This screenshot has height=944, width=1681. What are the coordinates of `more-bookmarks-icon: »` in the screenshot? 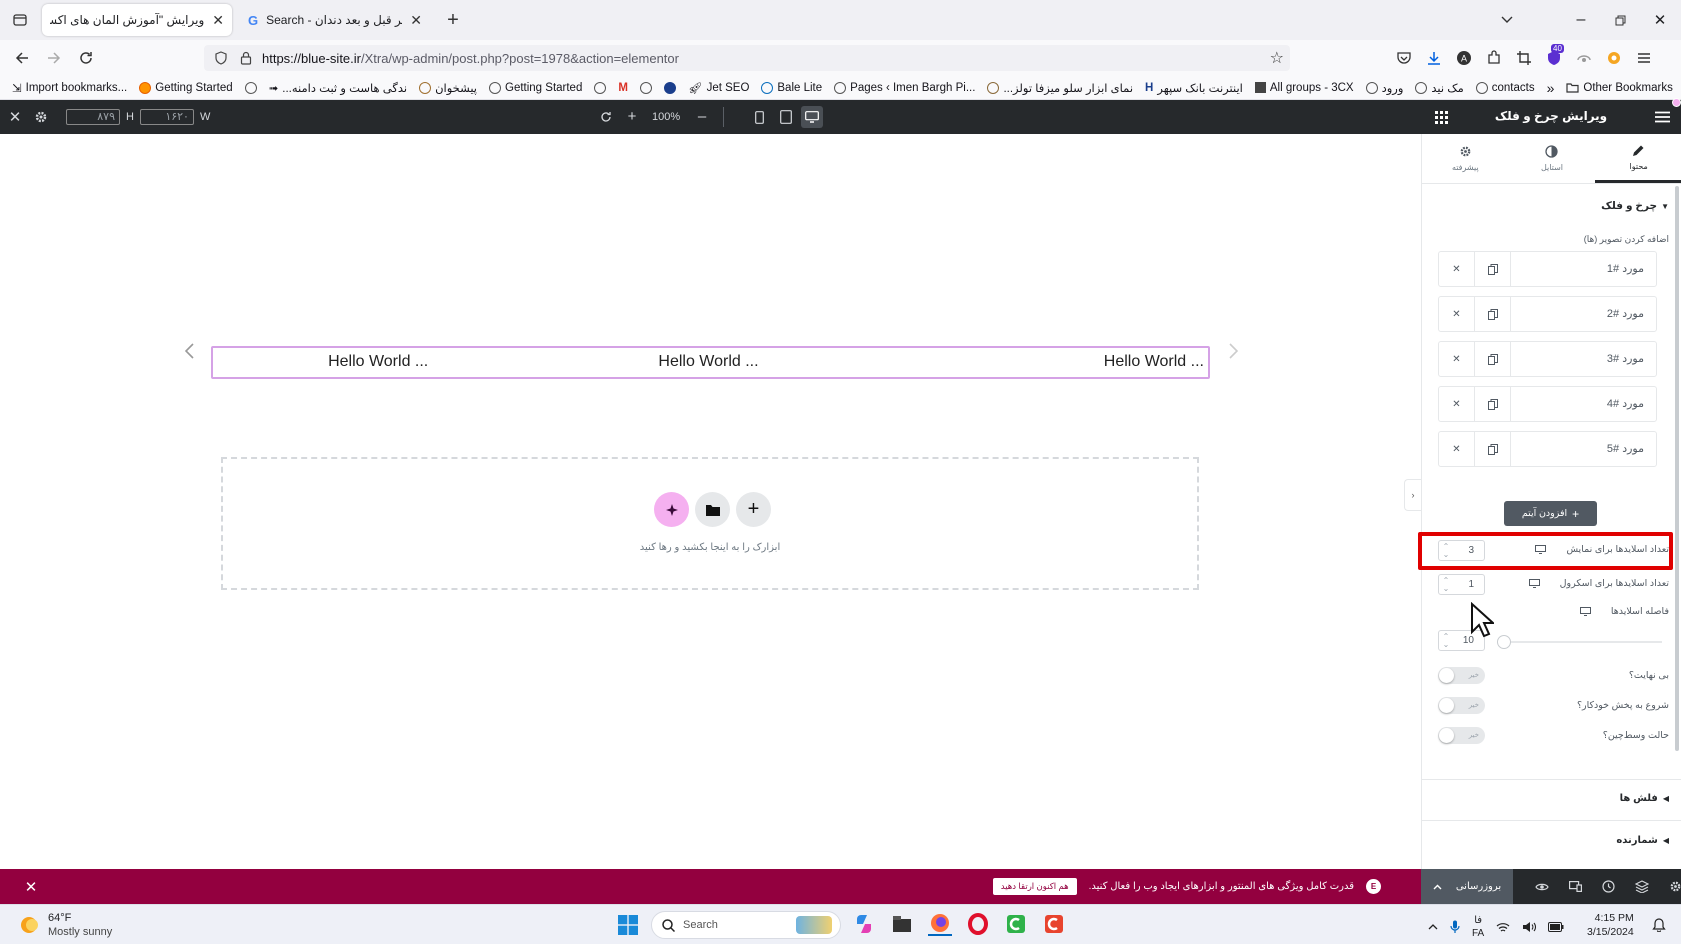 It's located at (1551, 88).